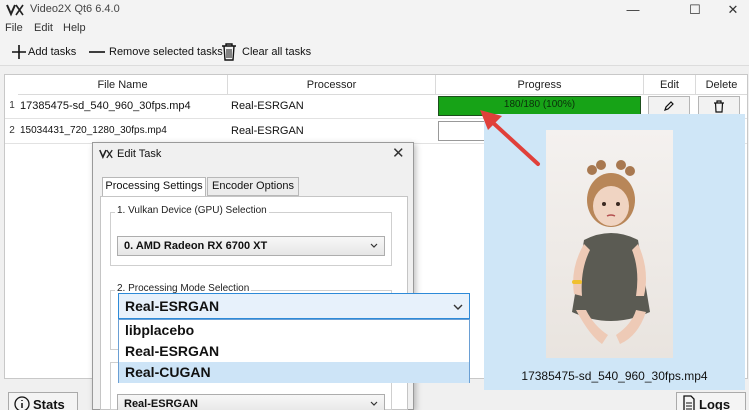 The width and height of the screenshot is (749, 410). I want to click on annotation-arrow, so click(510, 138).